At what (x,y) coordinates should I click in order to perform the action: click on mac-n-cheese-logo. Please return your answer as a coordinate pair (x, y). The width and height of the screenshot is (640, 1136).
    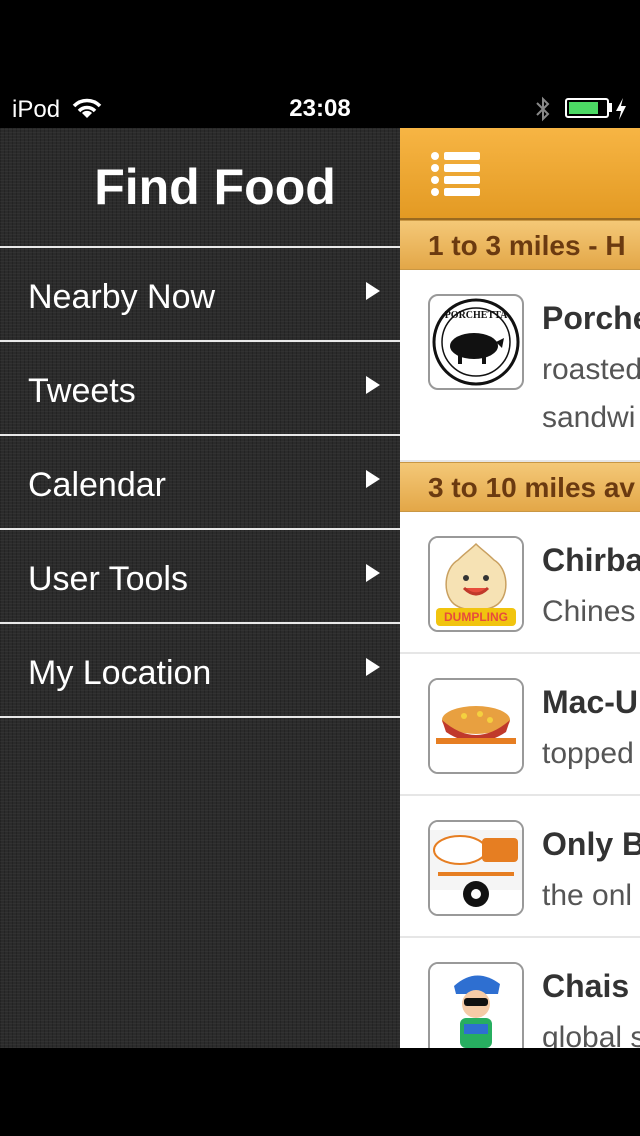
    Looking at the image, I should click on (476, 726).